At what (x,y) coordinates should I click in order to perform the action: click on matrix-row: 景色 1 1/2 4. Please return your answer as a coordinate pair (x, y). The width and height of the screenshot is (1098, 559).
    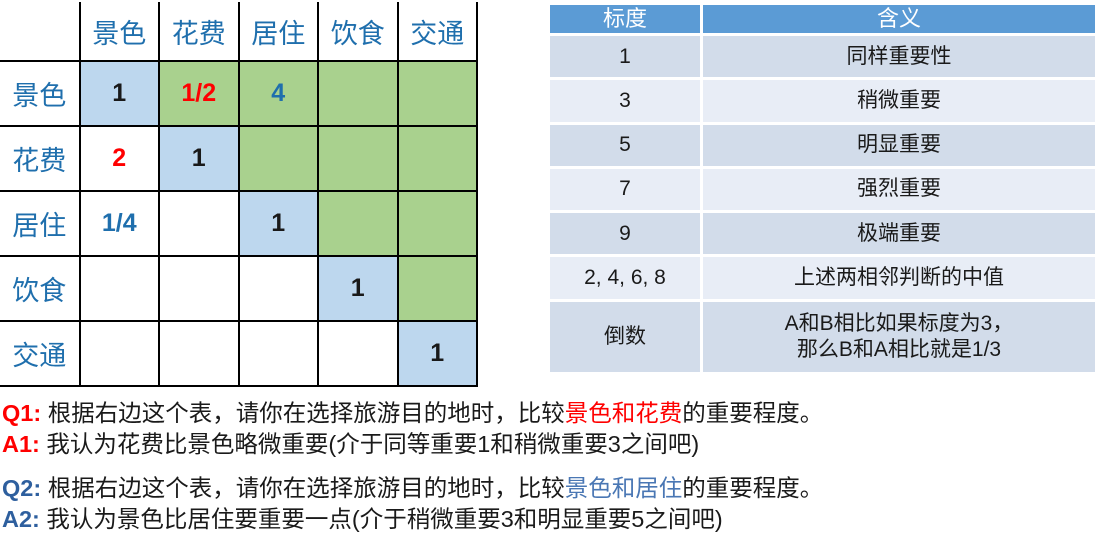
    Looking at the image, I should click on (239, 93).